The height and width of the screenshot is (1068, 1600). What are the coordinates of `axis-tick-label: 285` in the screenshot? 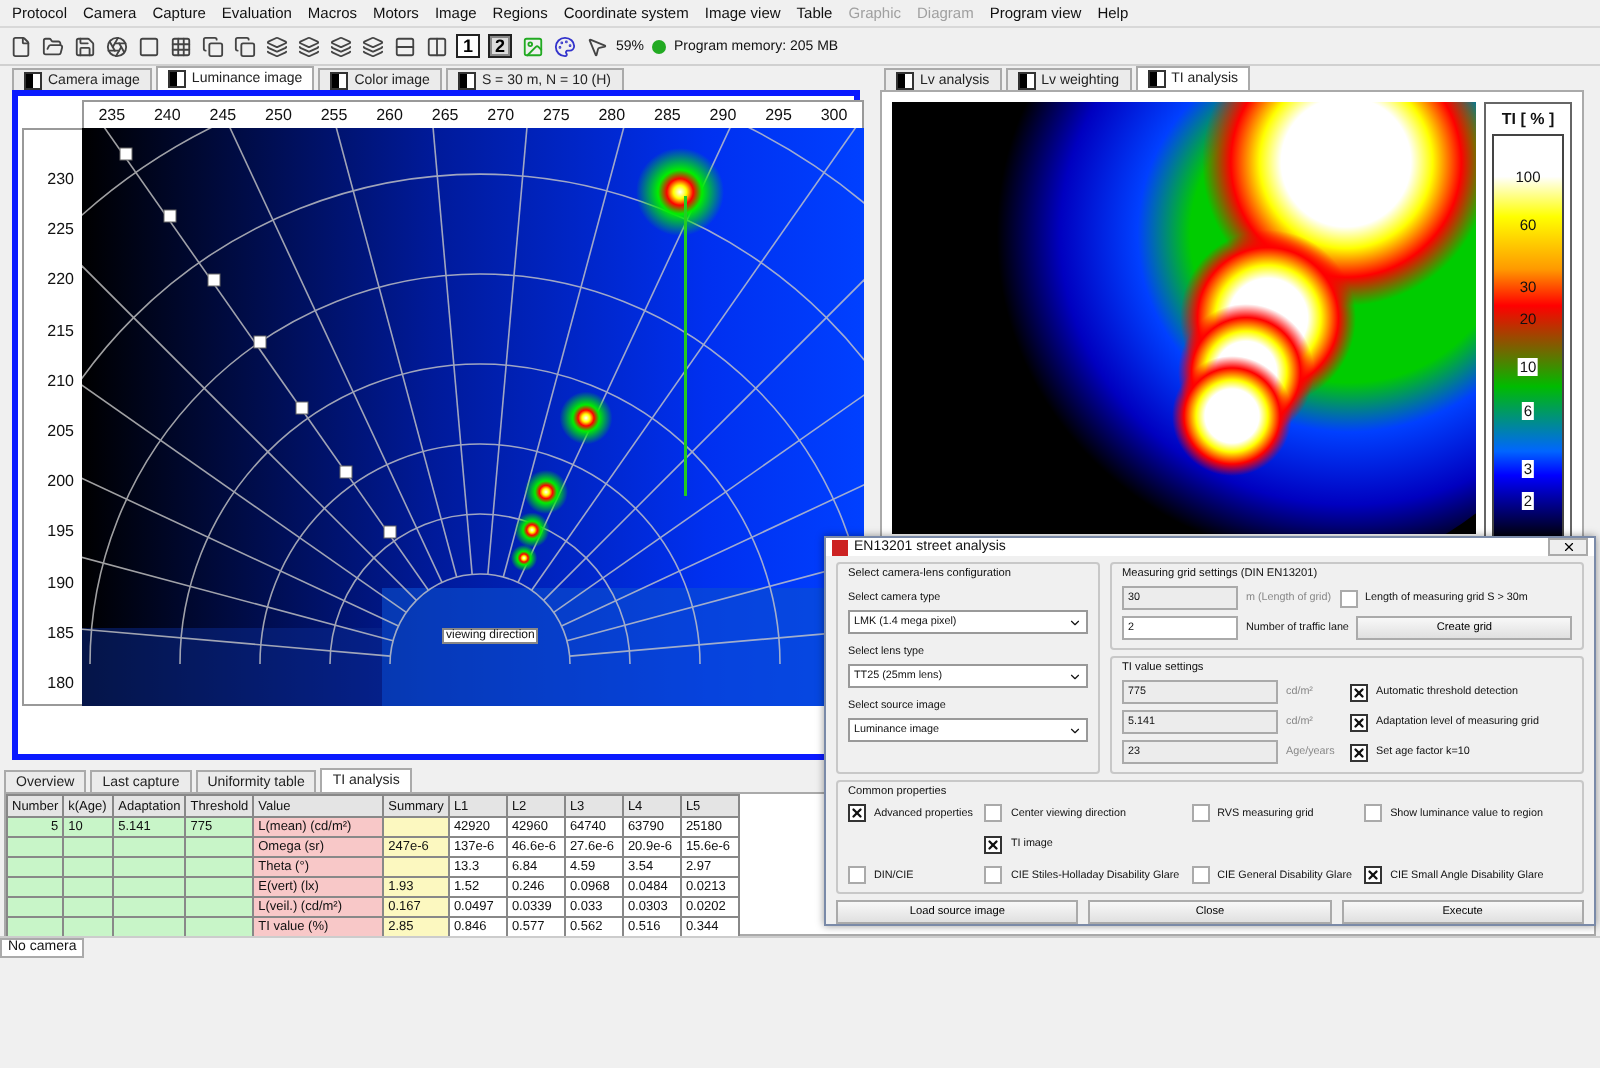 It's located at (667, 115).